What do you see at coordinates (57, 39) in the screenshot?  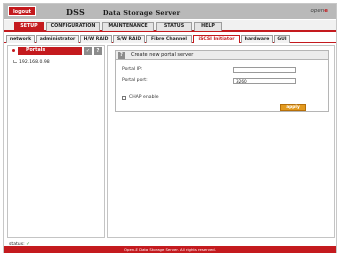 I see `subtab-administrator: administrator` at bounding box center [57, 39].